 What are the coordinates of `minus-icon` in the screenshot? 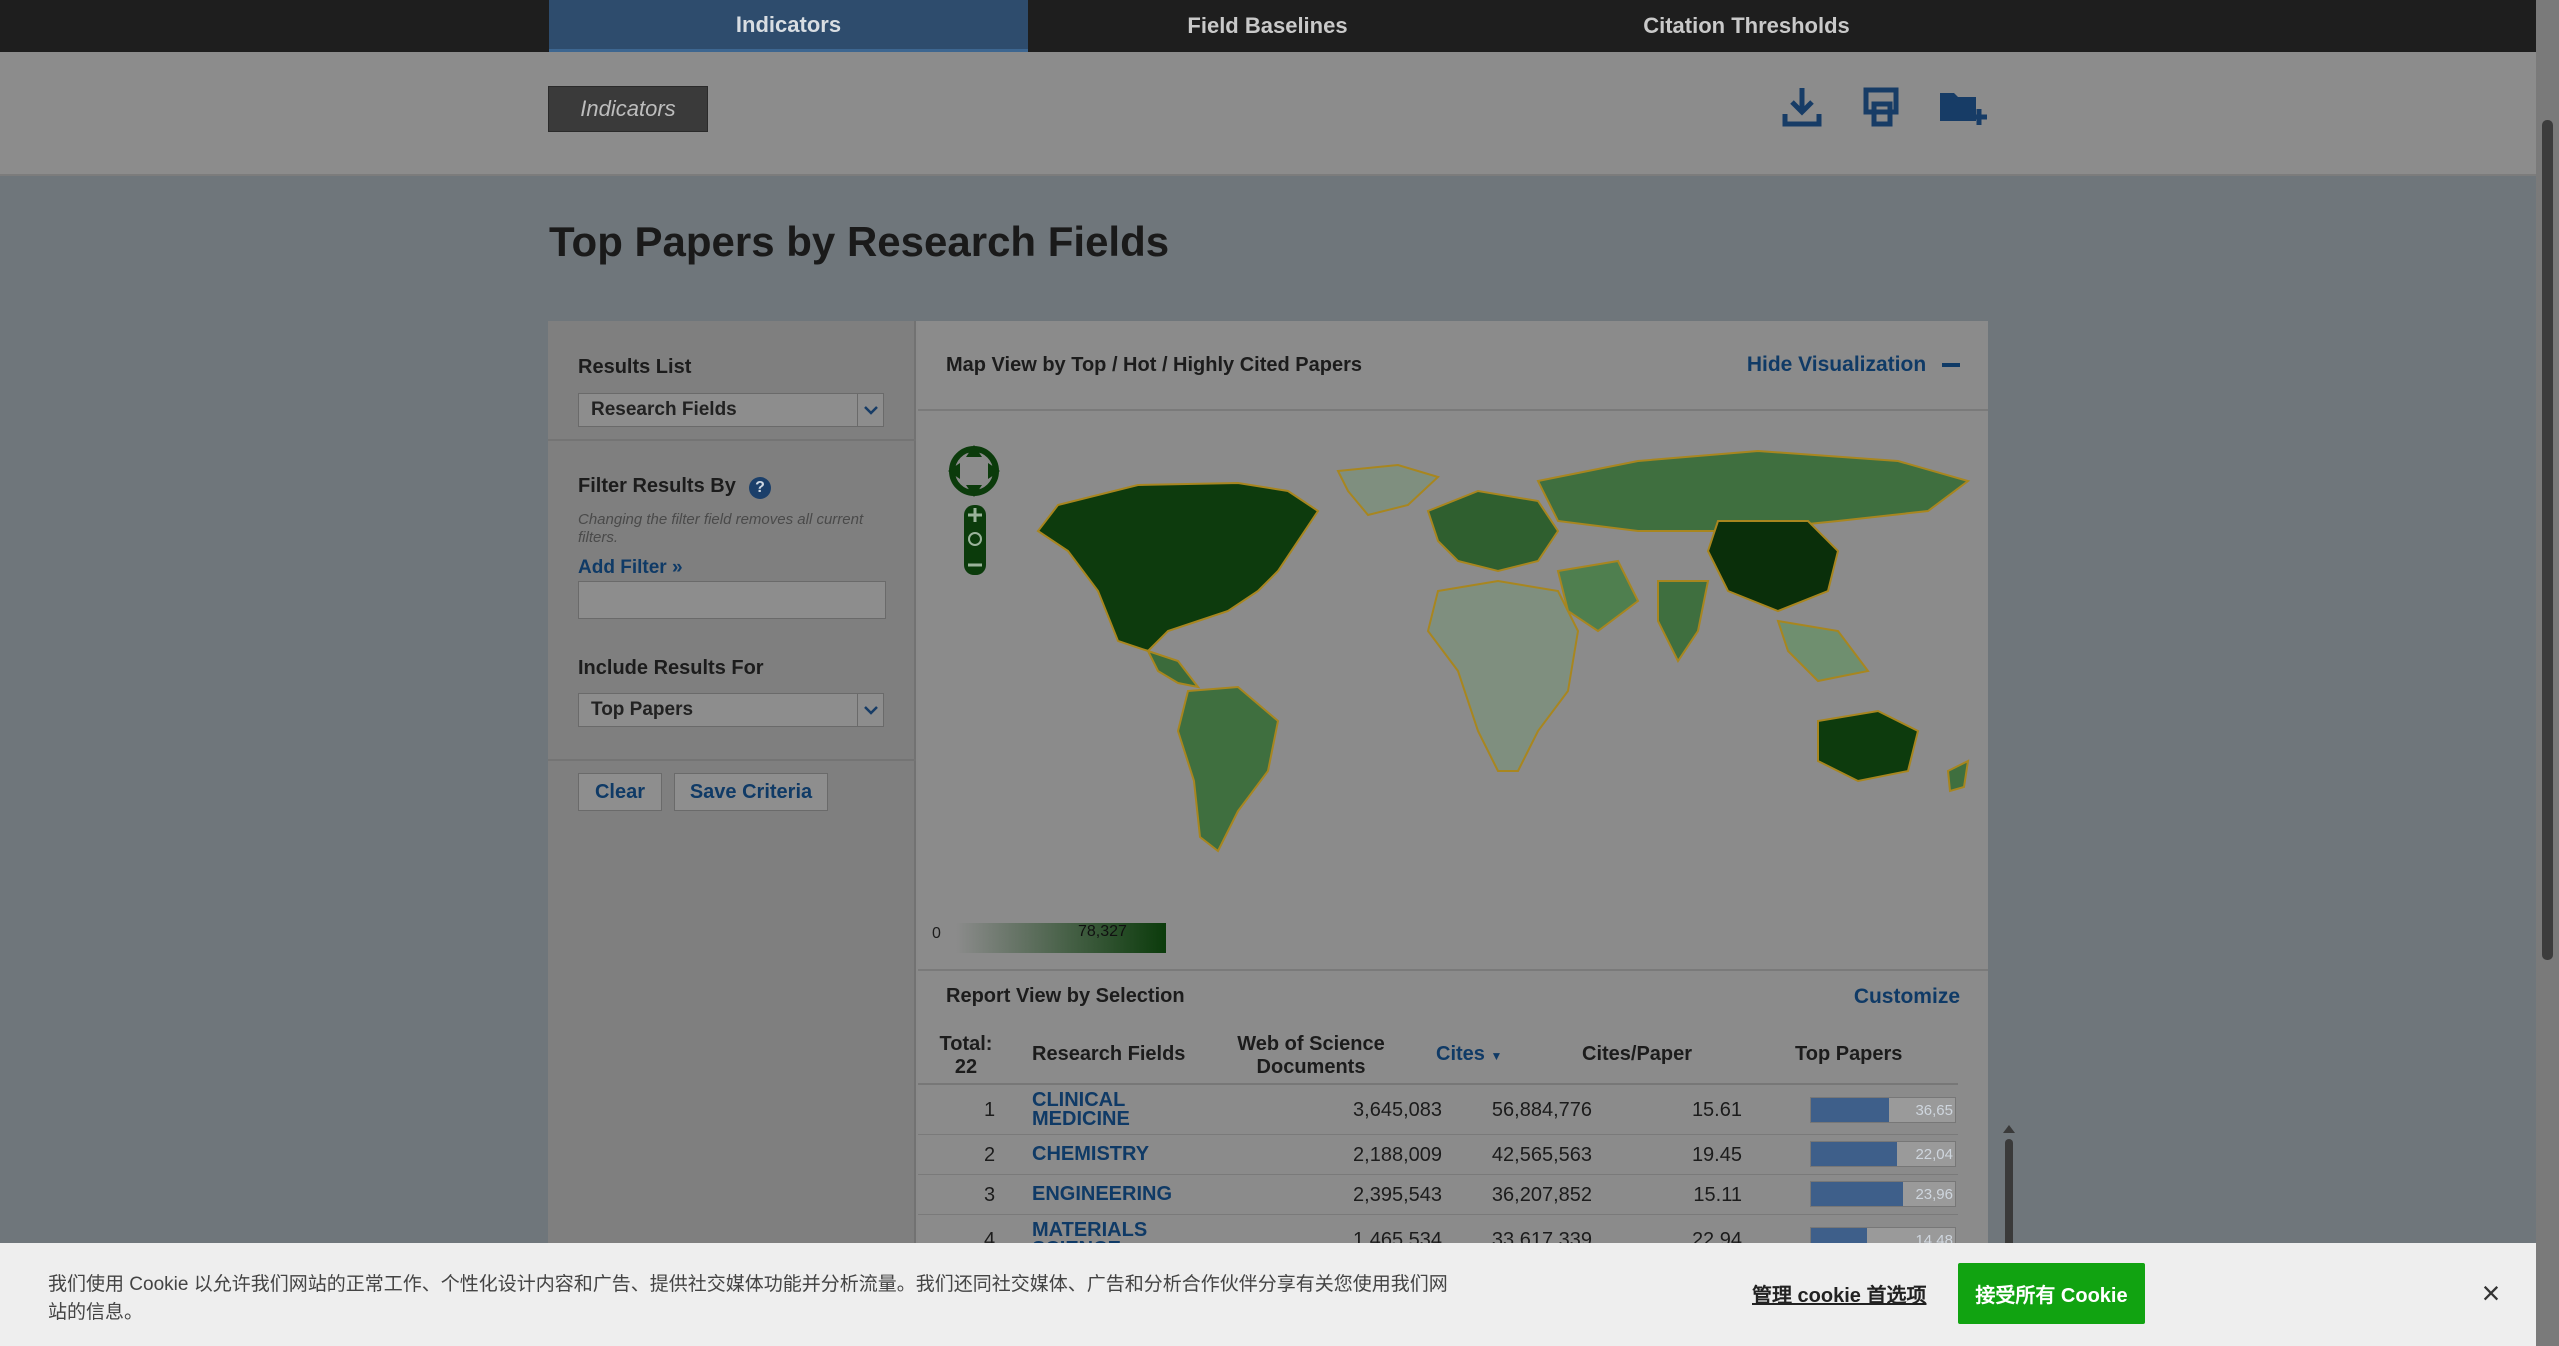 It's located at (1951, 365).